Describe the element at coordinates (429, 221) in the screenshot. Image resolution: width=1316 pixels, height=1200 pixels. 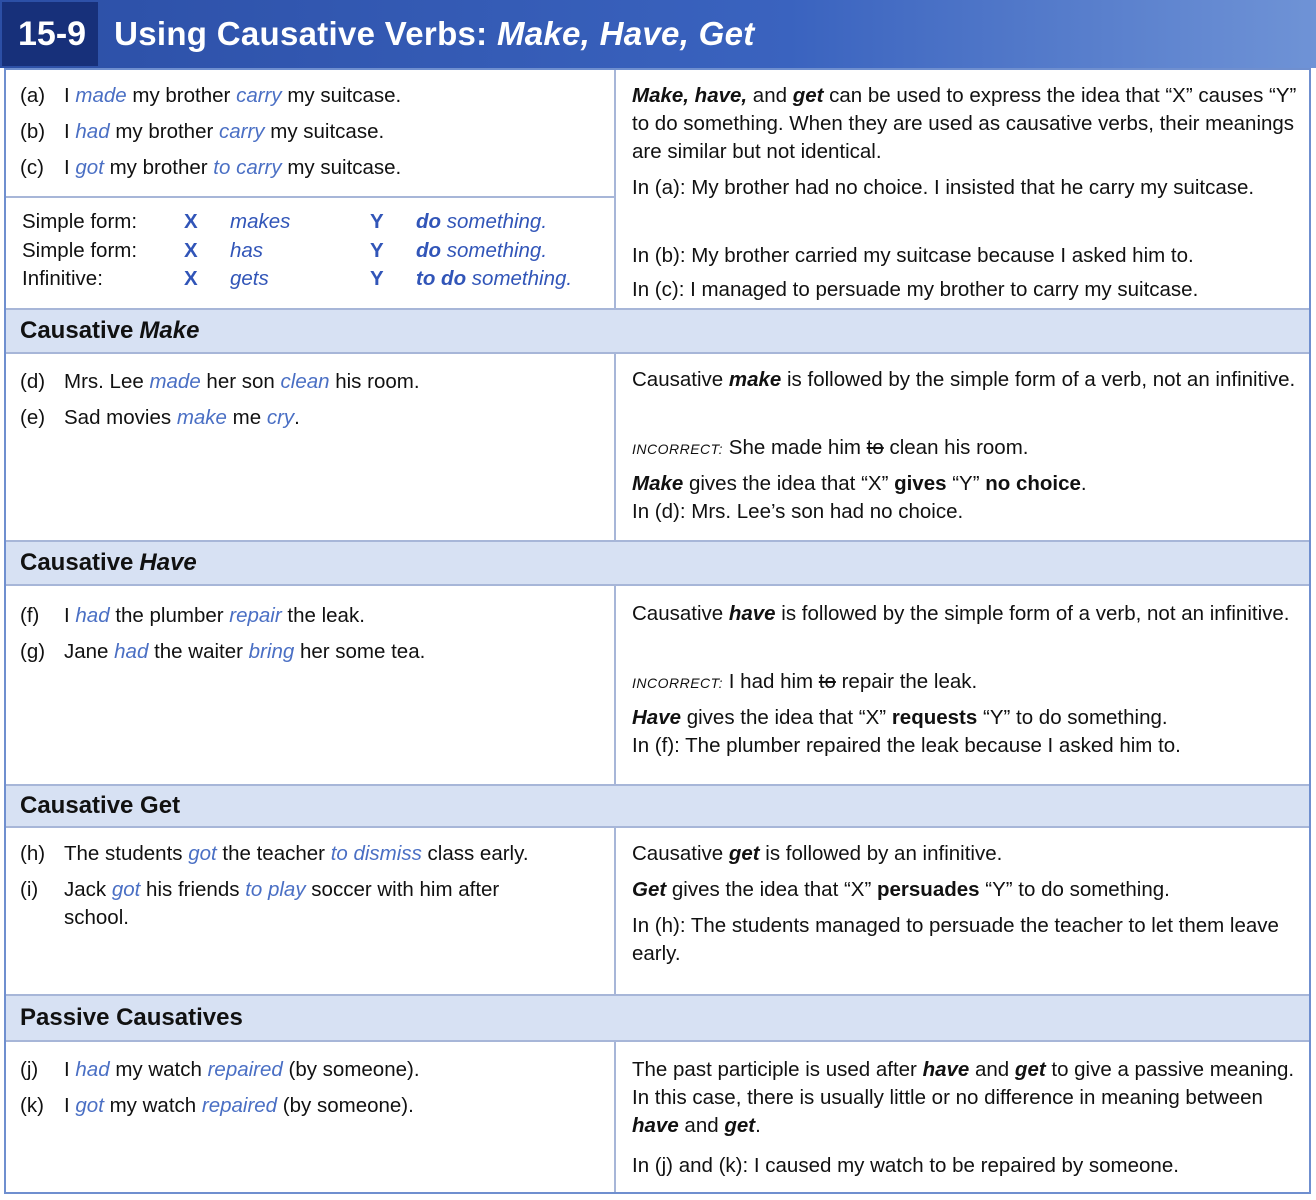
I see `form-rest-verb: do` at that location.